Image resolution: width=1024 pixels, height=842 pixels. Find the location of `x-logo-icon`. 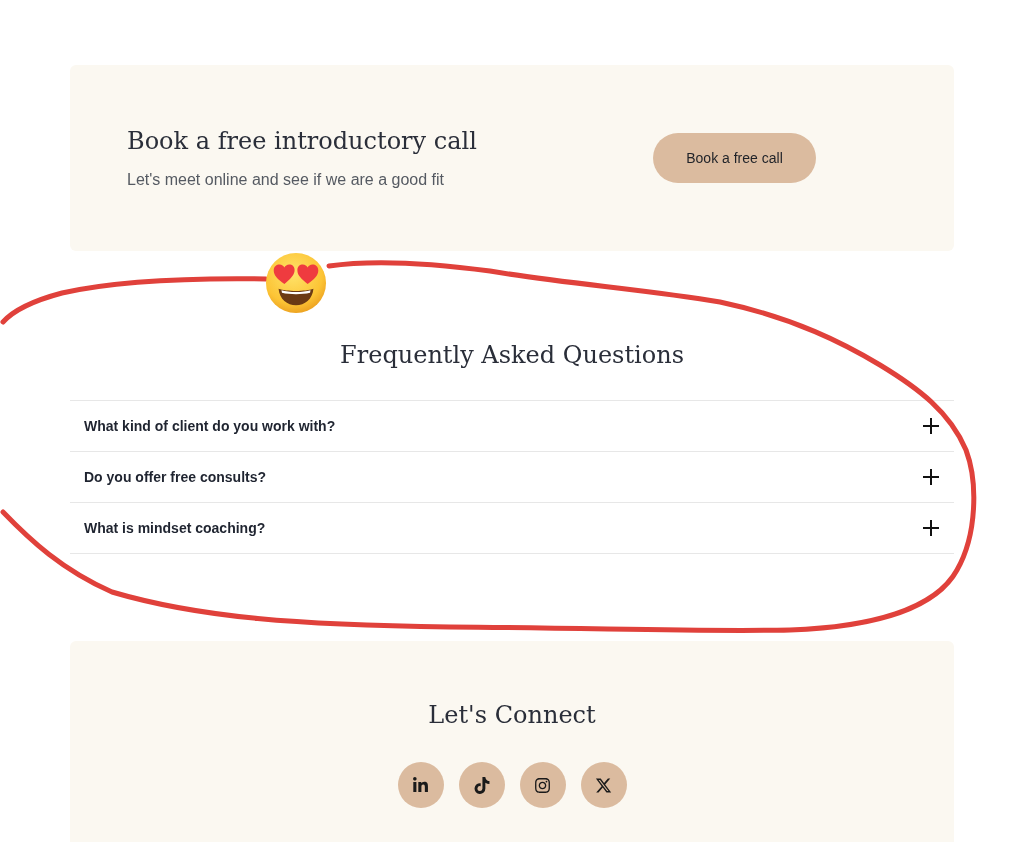

x-logo-icon is located at coordinates (603, 785).